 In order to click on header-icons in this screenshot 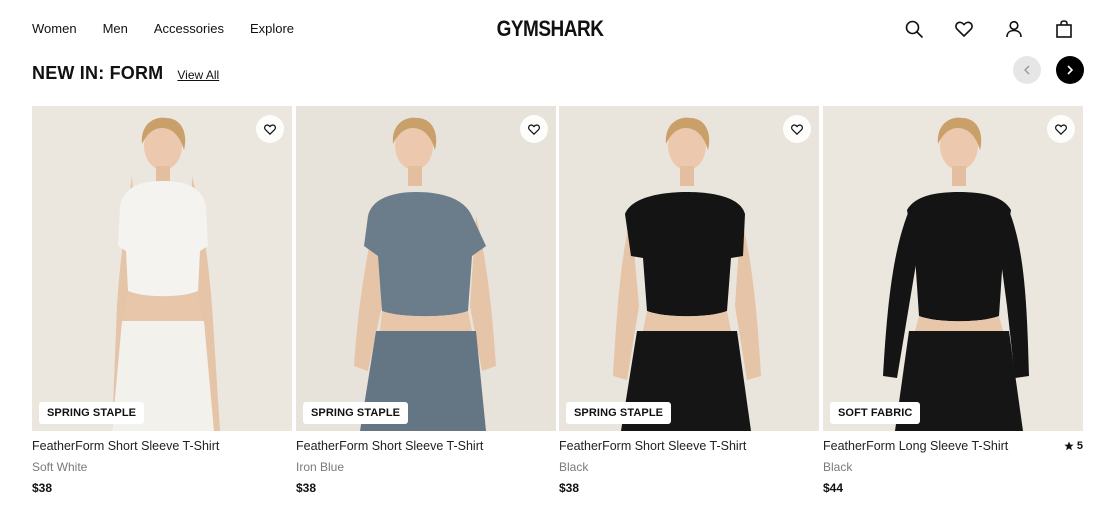, I will do `click(989, 29)`.